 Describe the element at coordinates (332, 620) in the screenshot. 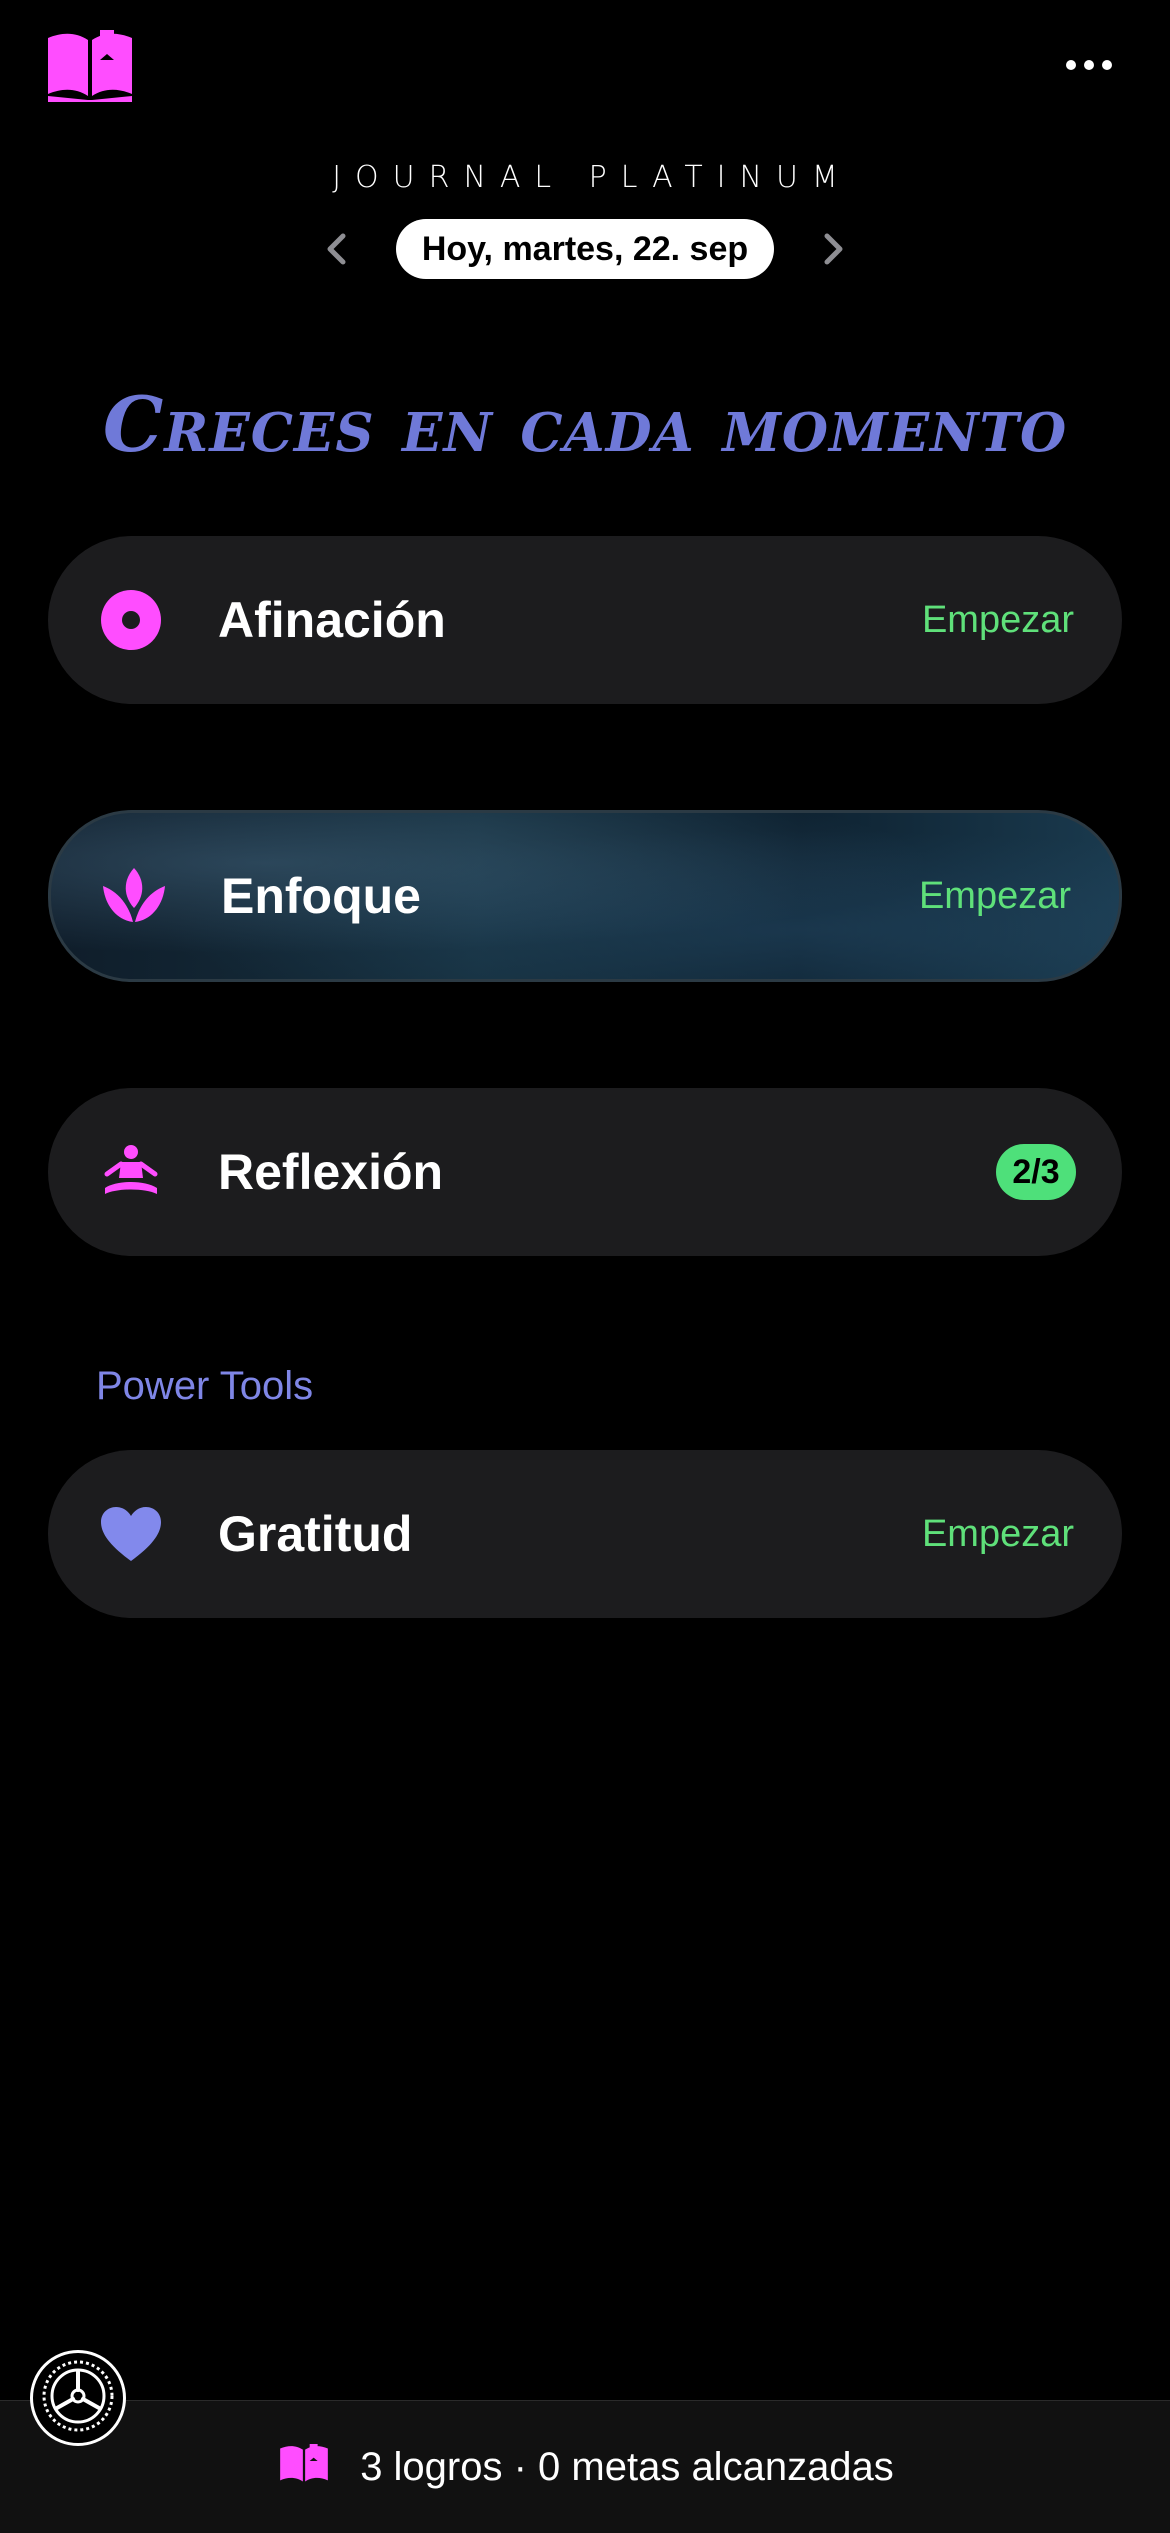

I see `card-label: Afinación` at that location.